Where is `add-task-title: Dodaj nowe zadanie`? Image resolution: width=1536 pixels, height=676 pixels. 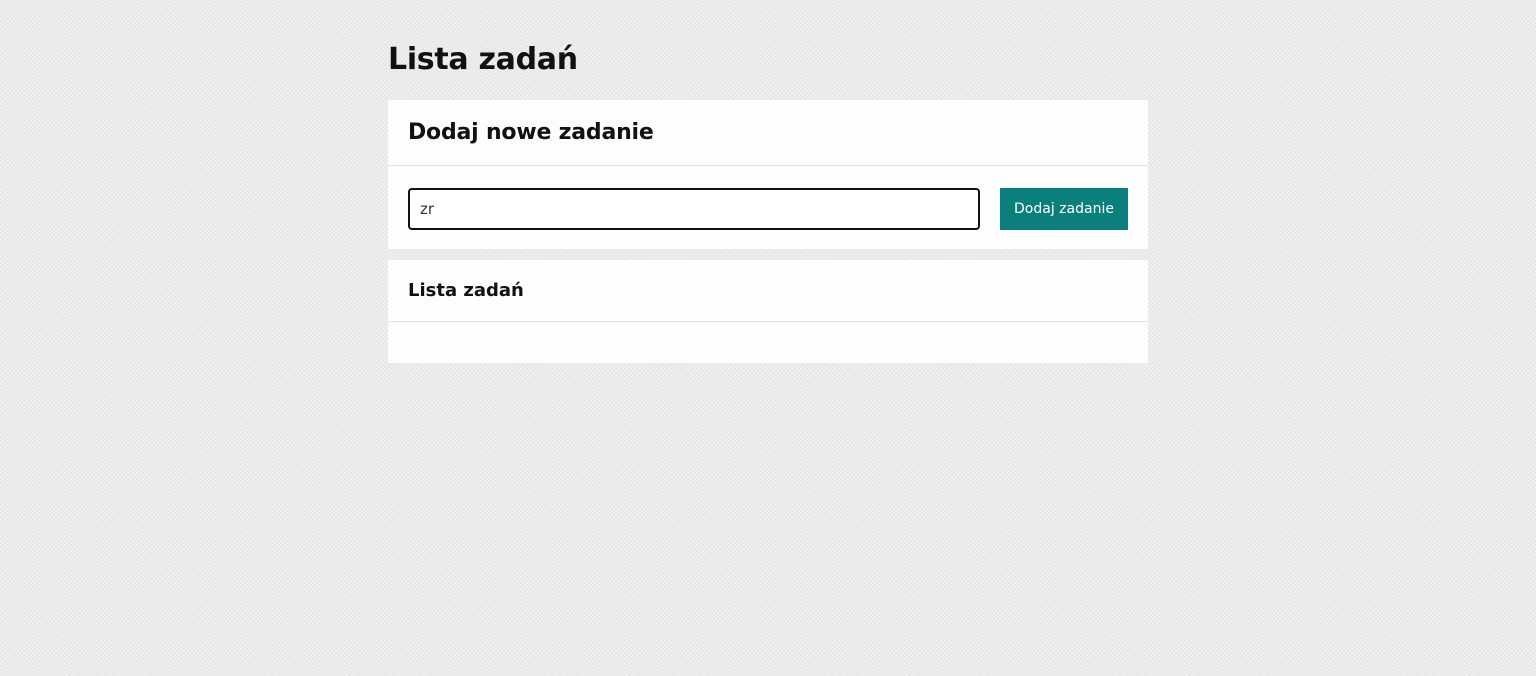 add-task-title: Dodaj nowe zadanie is located at coordinates (531, 132).